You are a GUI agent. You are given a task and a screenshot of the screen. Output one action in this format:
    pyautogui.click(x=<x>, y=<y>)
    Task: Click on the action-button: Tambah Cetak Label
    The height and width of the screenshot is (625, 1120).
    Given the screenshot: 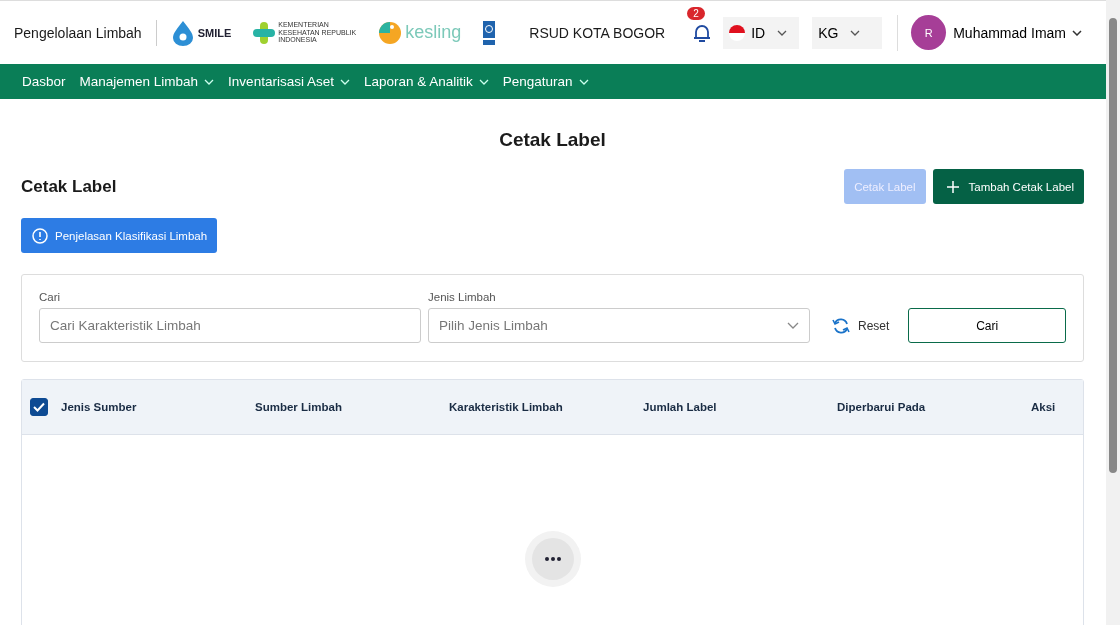 What is the action you would take?
    pyautogui.click(x=1008, y=186)
    